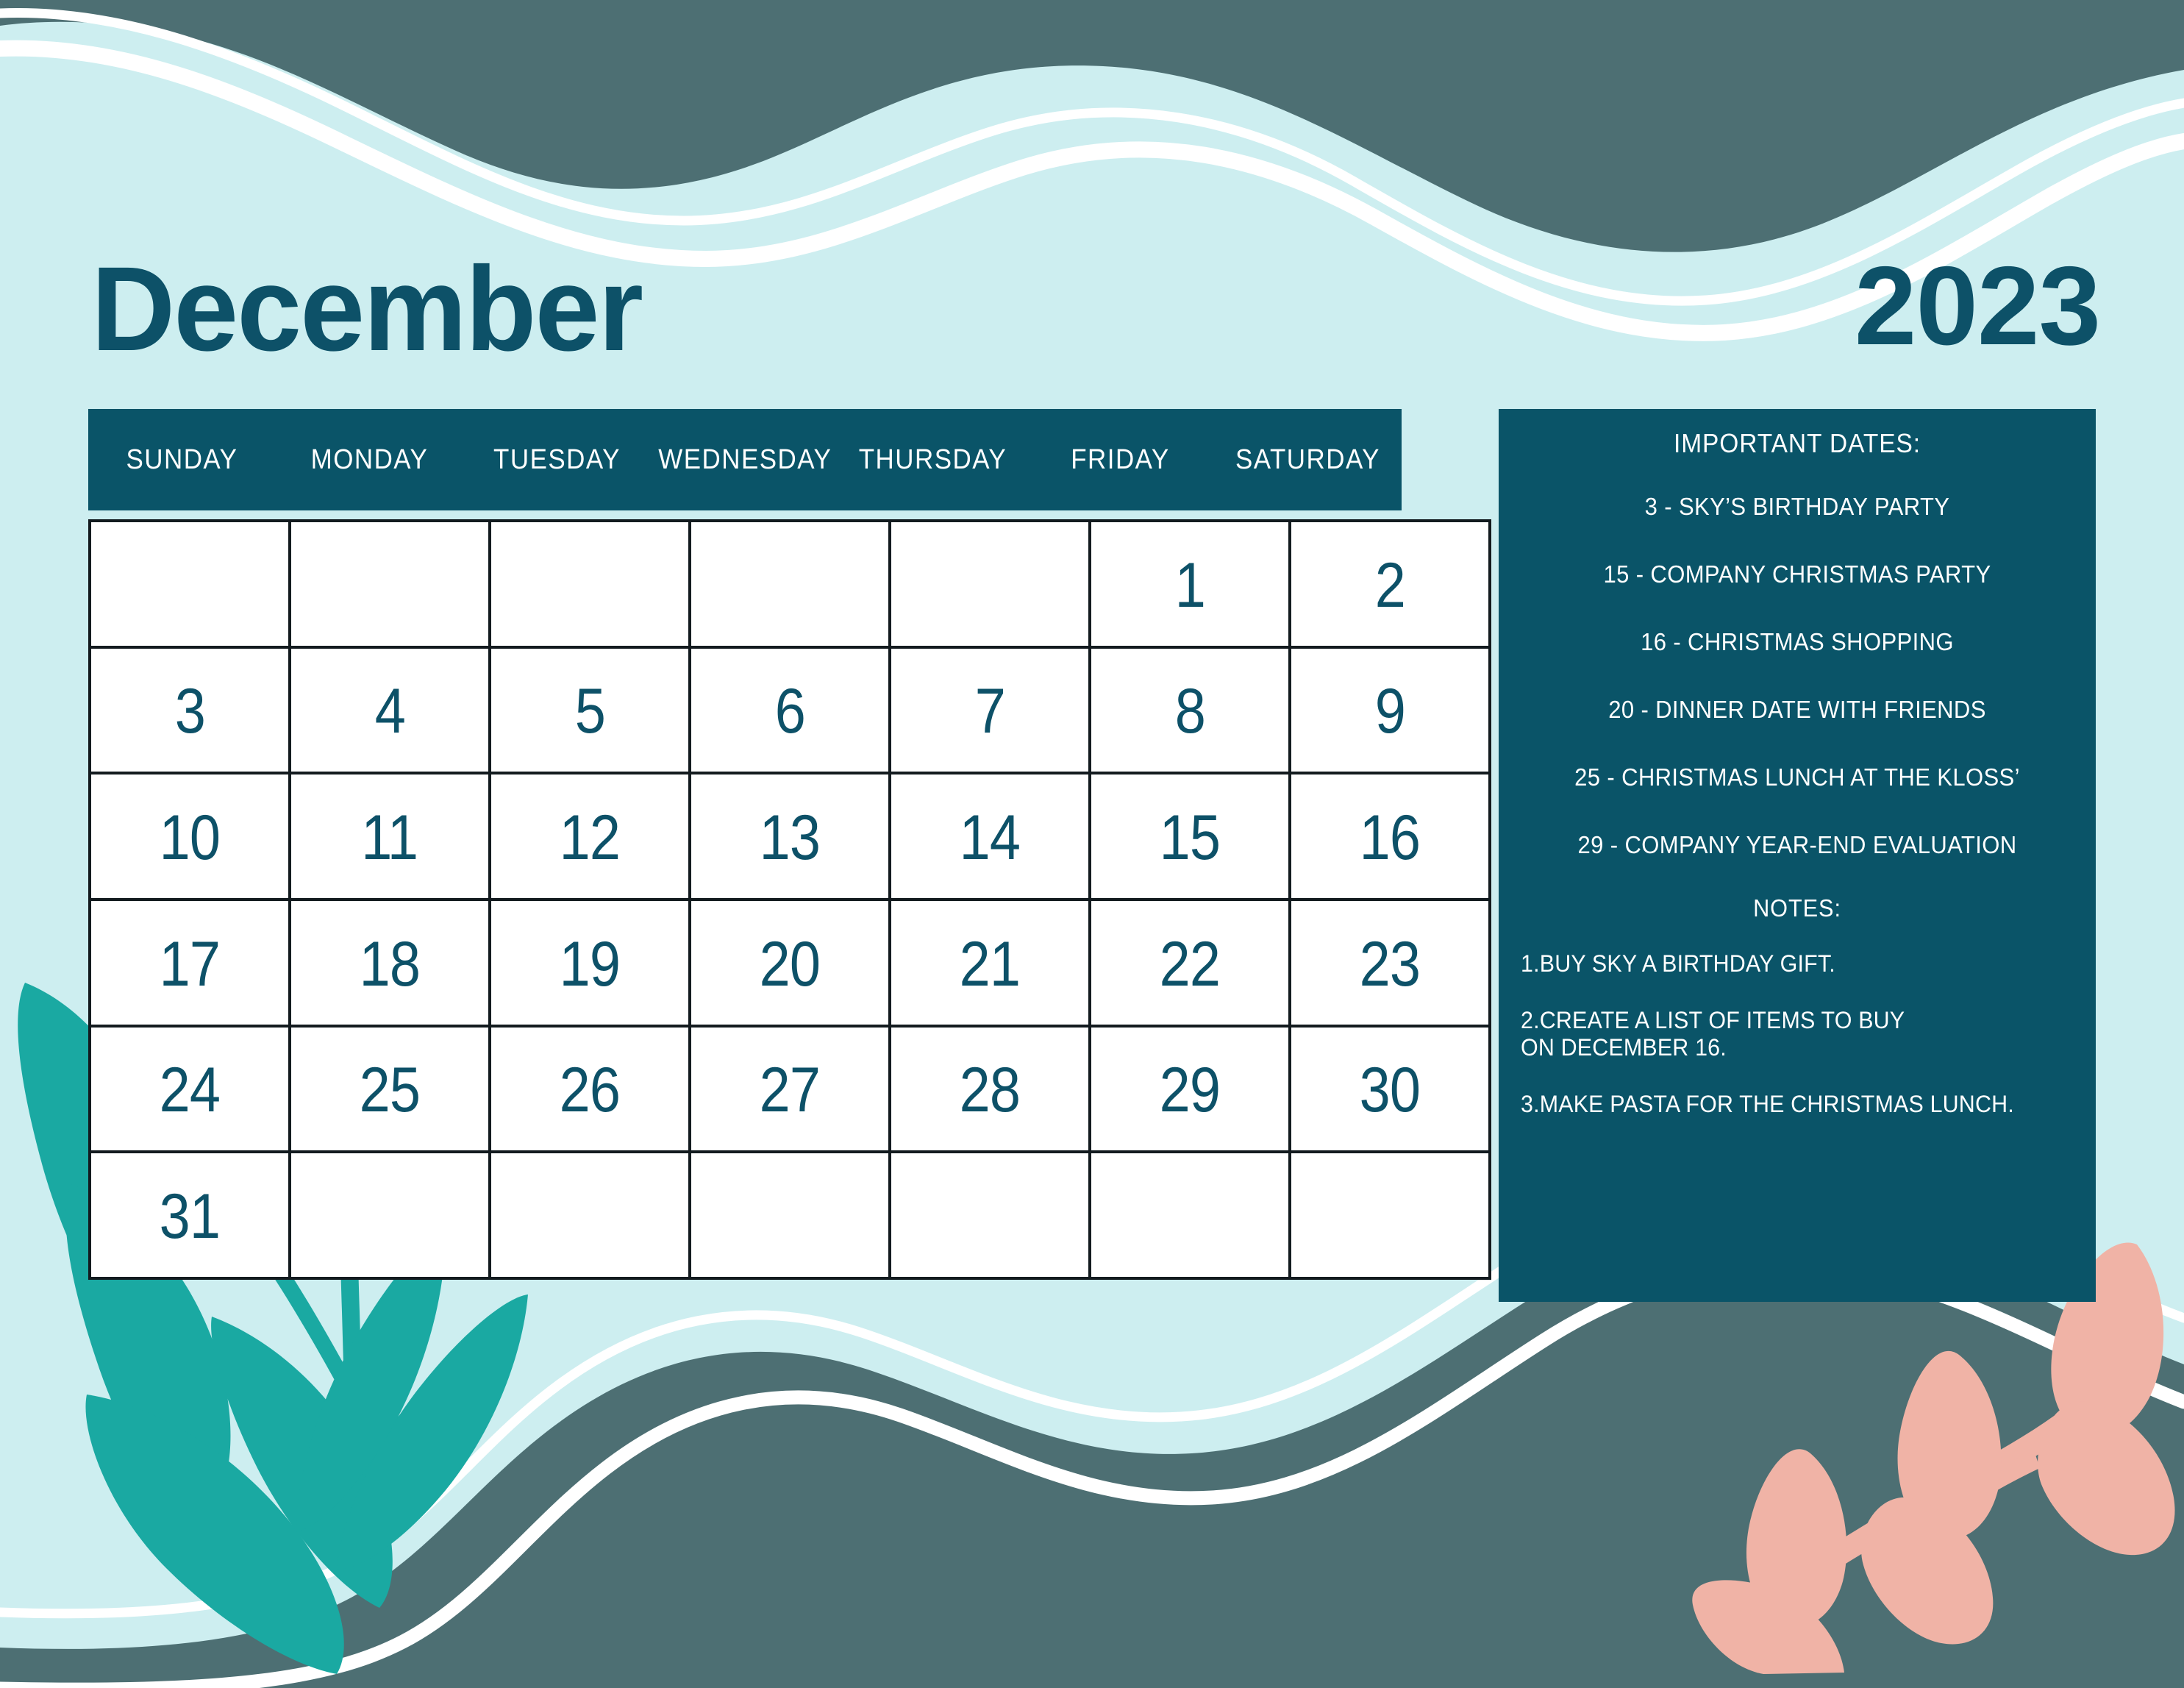 This screenshot has height=1688, width=2184. Describe the element at coordinates (1120, 459) in the screenshot. I see `weekday-friday: FRIDAY` at that location.